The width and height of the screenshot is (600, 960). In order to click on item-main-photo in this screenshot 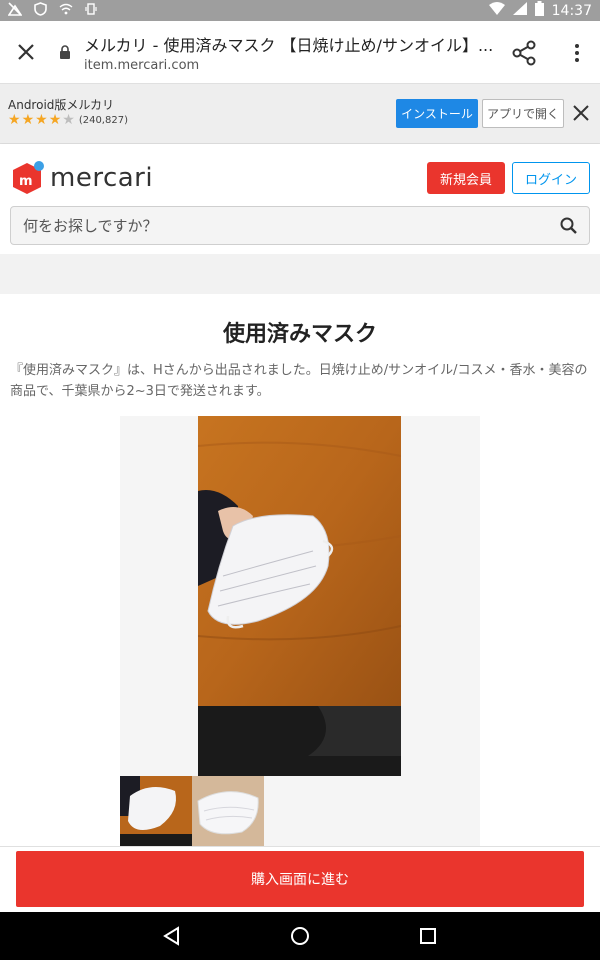, I will do `click(299, 596)`.